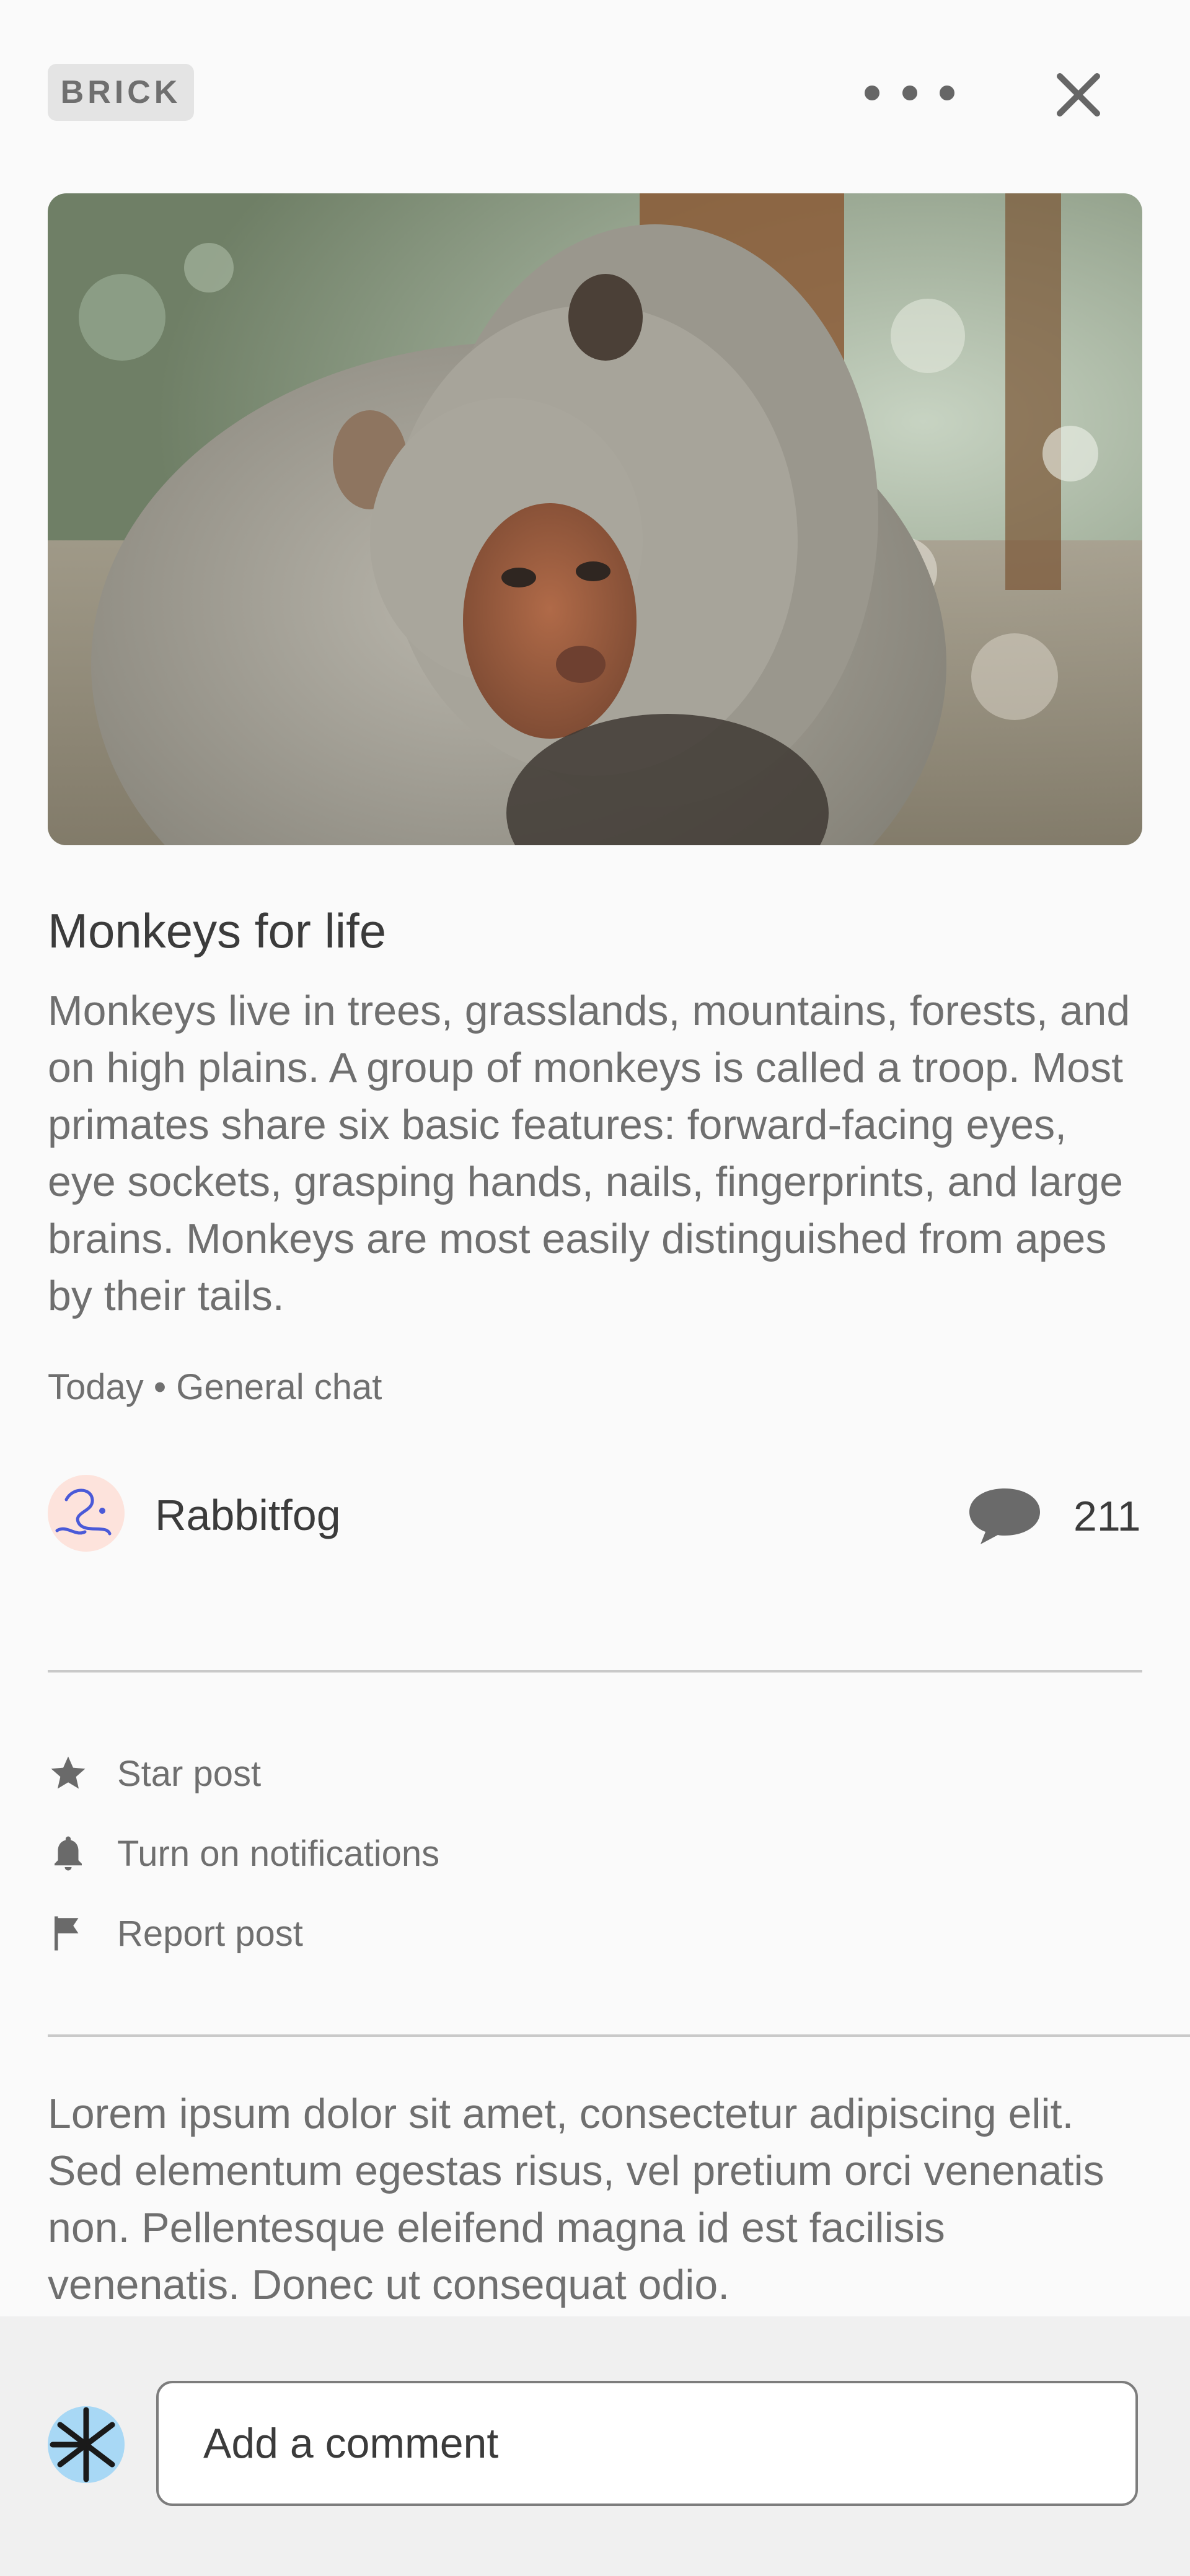 The height and width of the screenshot is (2576, 1190). I want to click on close-icon, so click(1078, 95).